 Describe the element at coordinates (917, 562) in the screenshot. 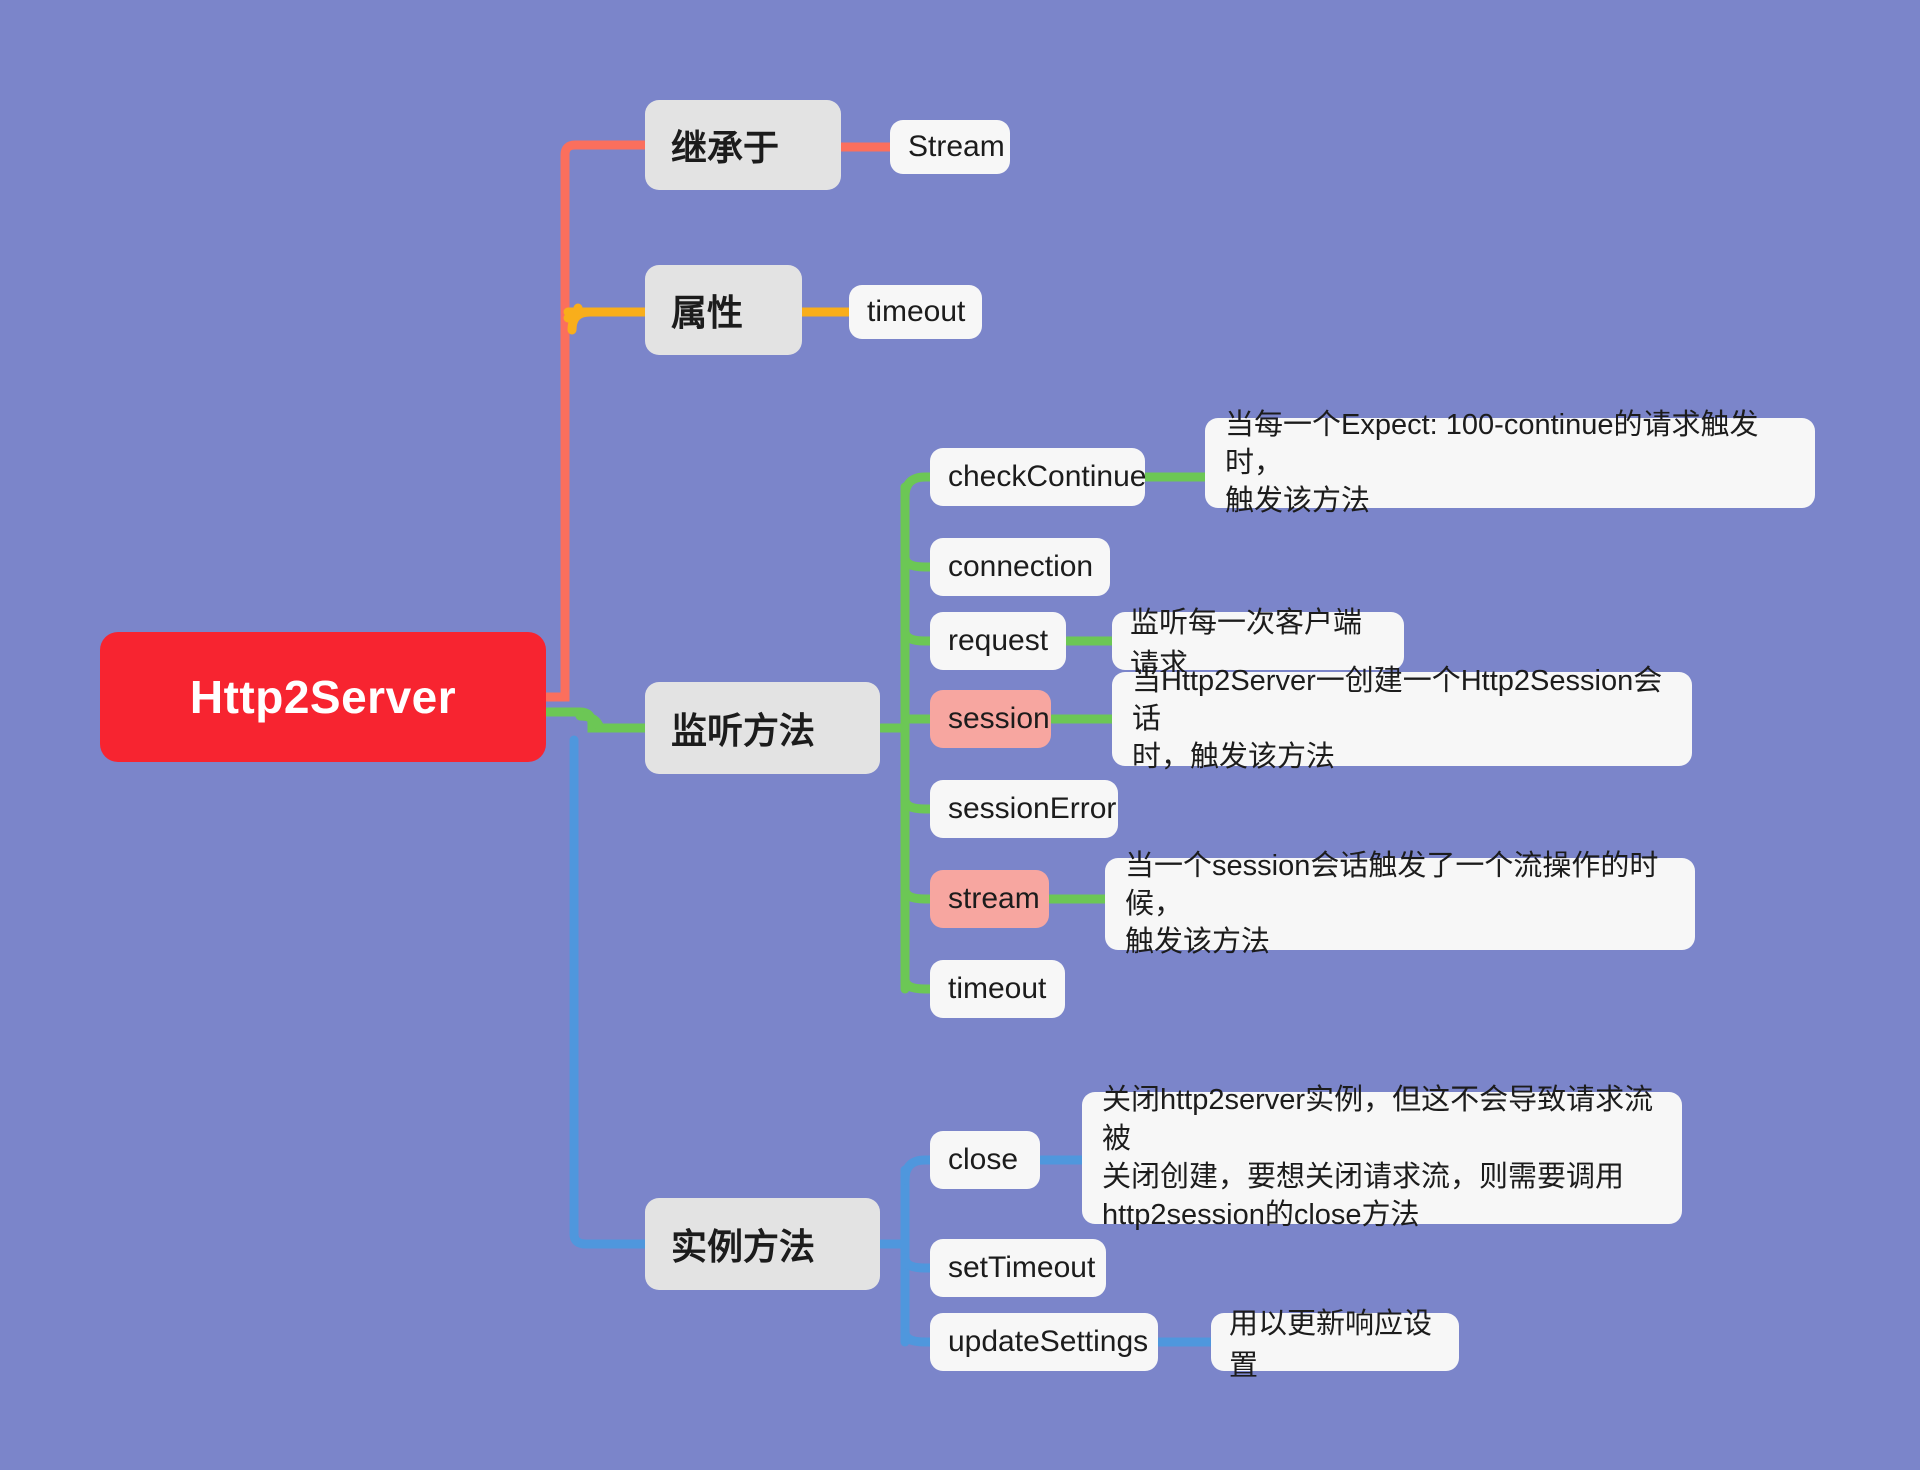

I see `wire-listen-connection` at that location.